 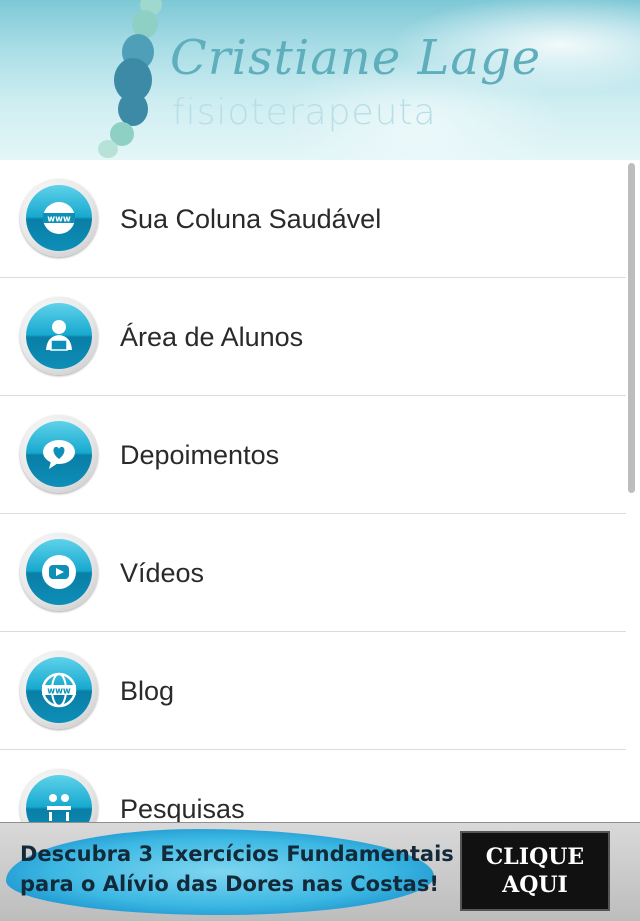 I want to click on globe-www-icon: www, so click(x=59, y=690).